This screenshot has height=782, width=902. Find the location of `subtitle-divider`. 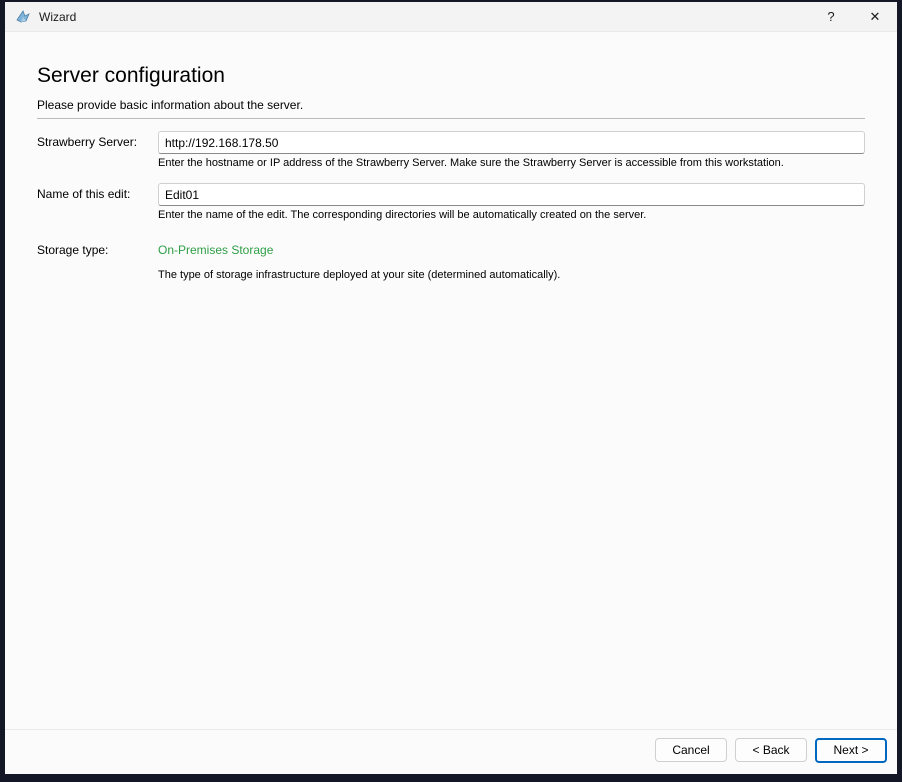

subtitle-divider is located at coordinates (451, 118).